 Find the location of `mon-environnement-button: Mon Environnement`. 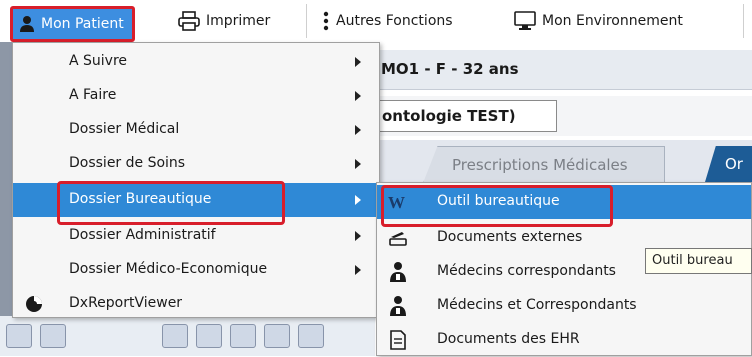

mon-environnement-button: Mon Environnement is located at coordinates (598, 21).